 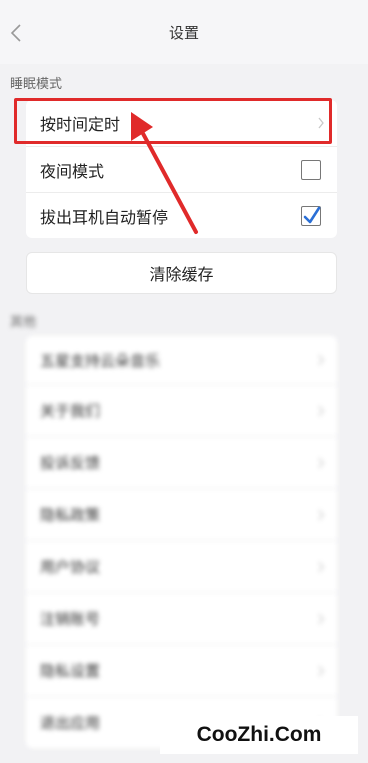 I want to click on section-label-sleep: 睡眠模式, so click(x=36, y=84).